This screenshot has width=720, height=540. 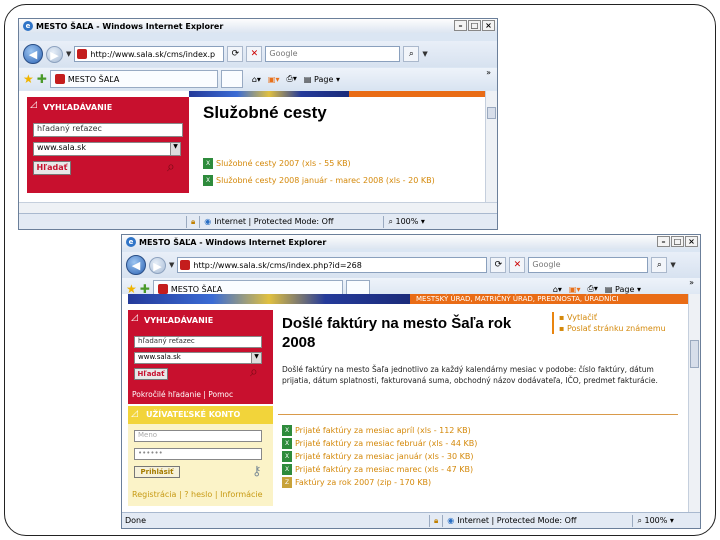 I want to click on zoom-level: 100%, so click(x=656, y=520).